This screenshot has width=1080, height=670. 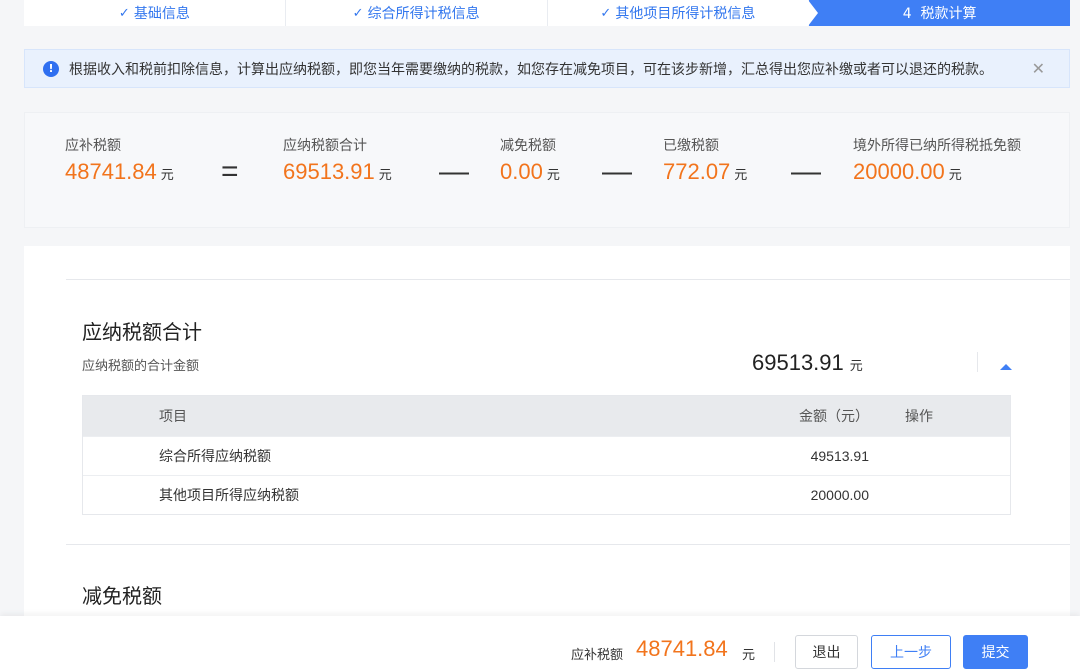 I want to click on formula-value: 48741.84, so click(x=111, y=171).